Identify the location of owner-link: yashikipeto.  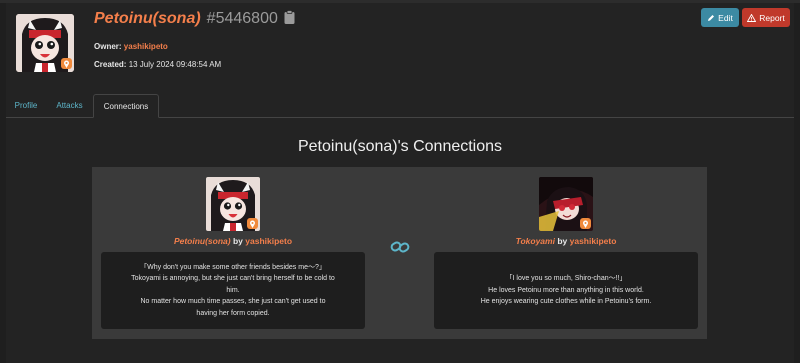
(146, 46).